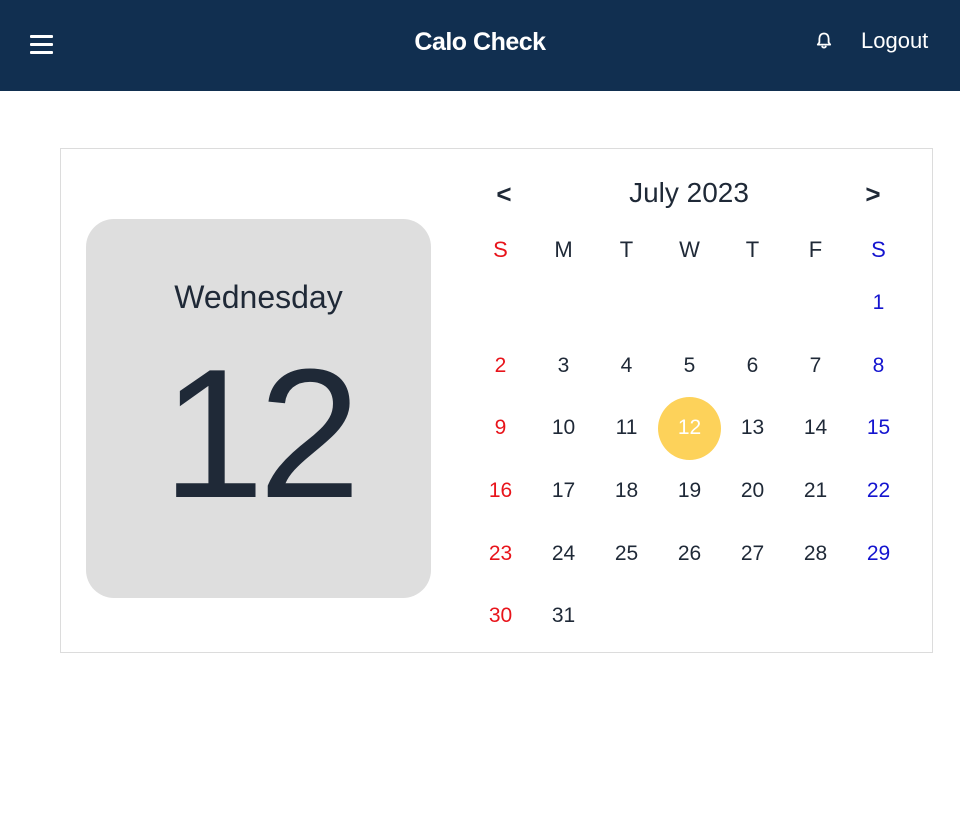  I want to click on day-number: 24, so click(563, 553).